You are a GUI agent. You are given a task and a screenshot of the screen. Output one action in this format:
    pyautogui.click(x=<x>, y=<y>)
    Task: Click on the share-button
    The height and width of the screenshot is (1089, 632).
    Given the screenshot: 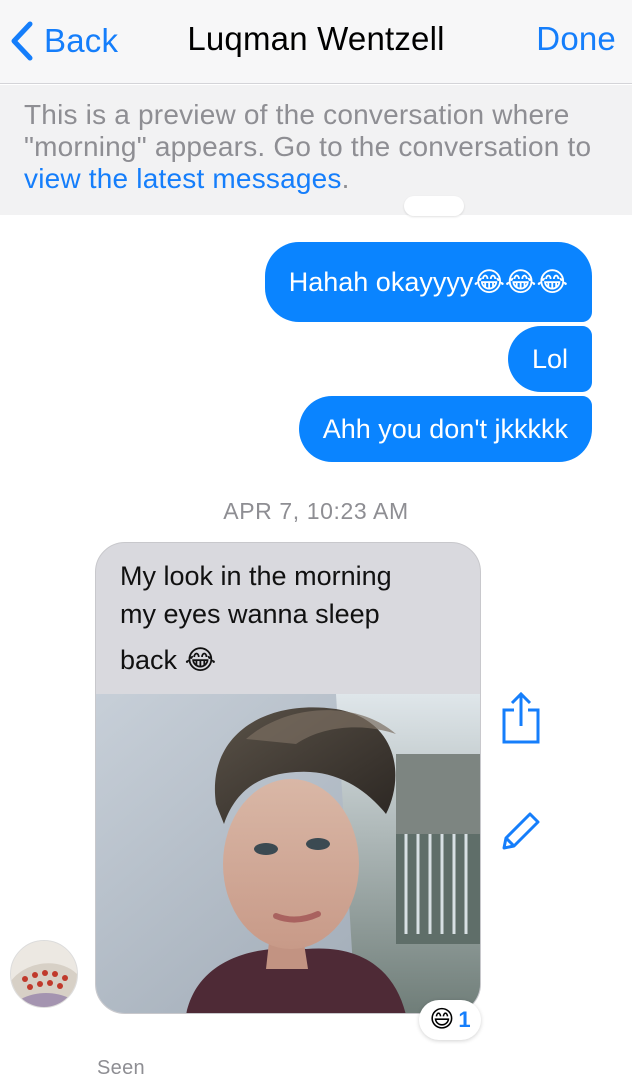 What is the action you would take?
    pyautogui.click(x=521, y=718)
    